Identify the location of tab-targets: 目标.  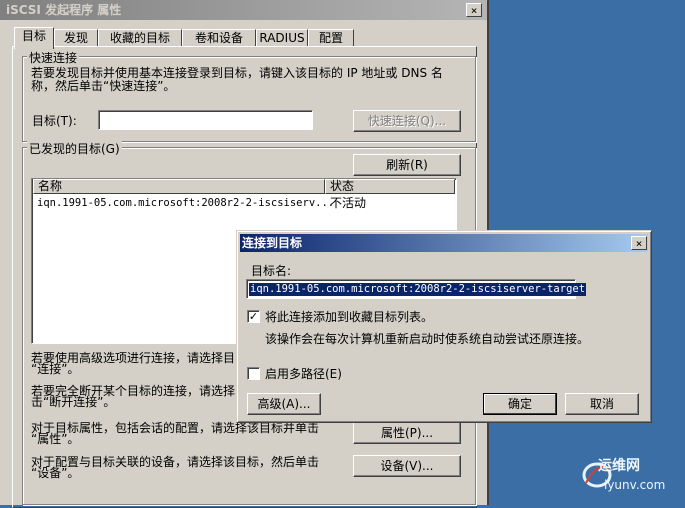
(34, 38).